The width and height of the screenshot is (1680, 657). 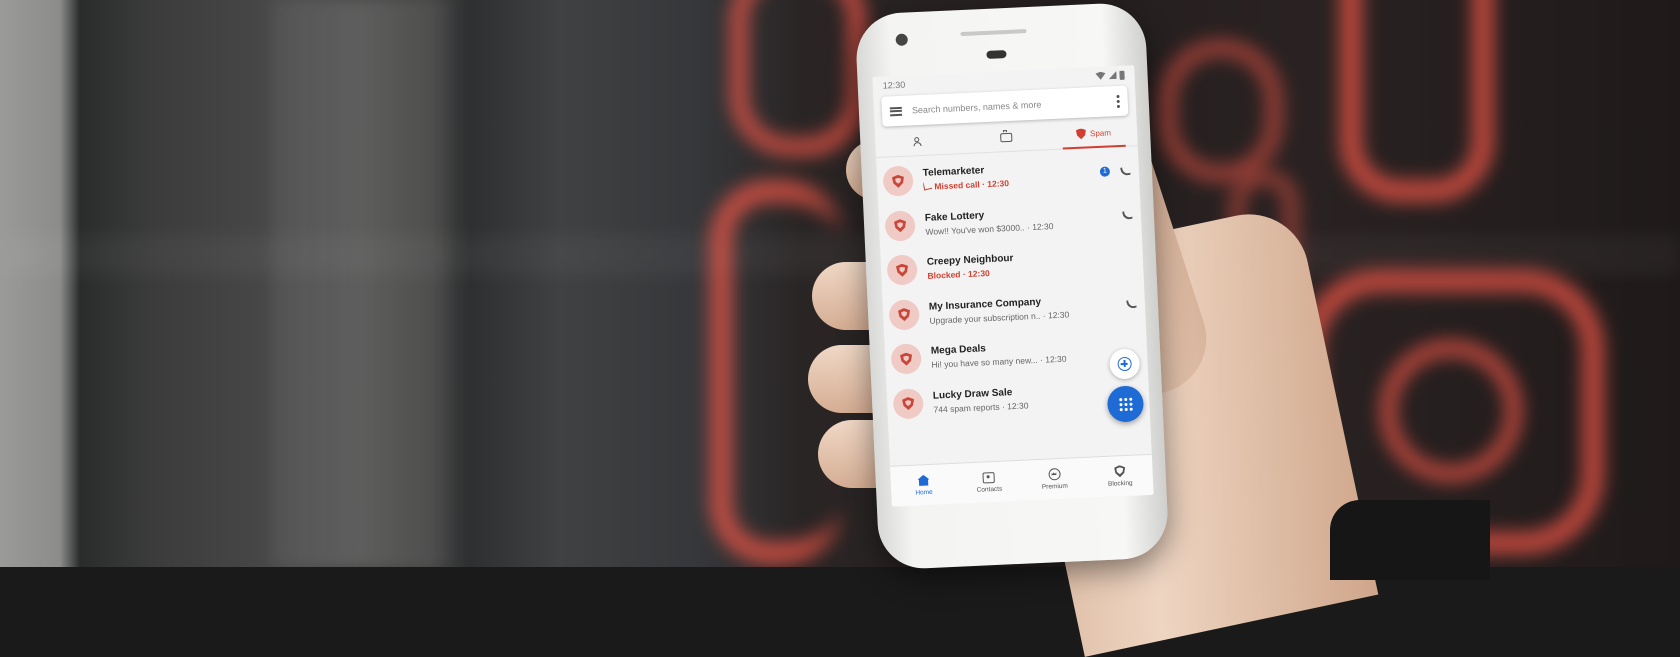 I want to click on more-vert-icon, so click(x=1118, y=101).